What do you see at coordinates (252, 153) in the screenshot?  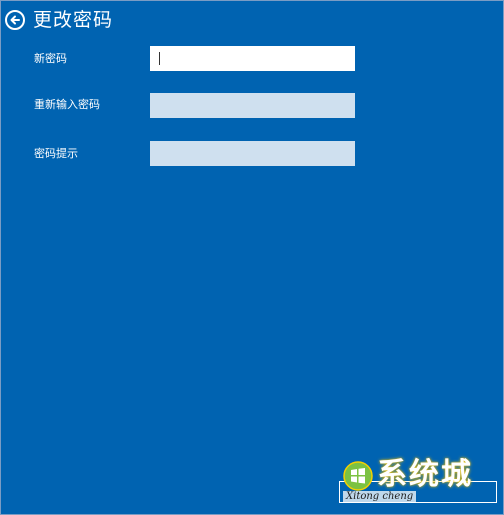 I see `password-hint-input` at bounding box center [252, 153].